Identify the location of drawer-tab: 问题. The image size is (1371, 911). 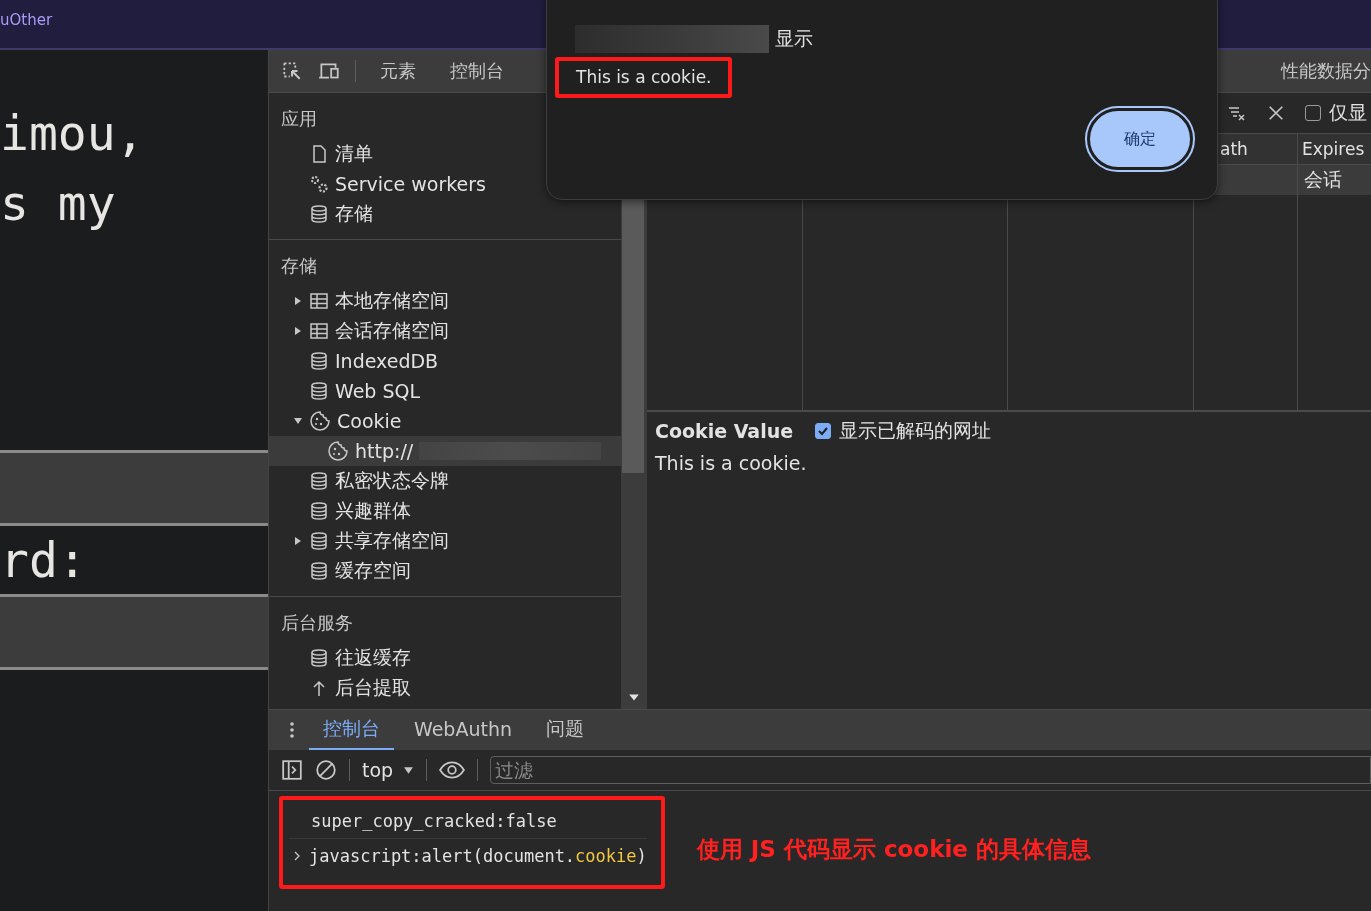
(565, 730).